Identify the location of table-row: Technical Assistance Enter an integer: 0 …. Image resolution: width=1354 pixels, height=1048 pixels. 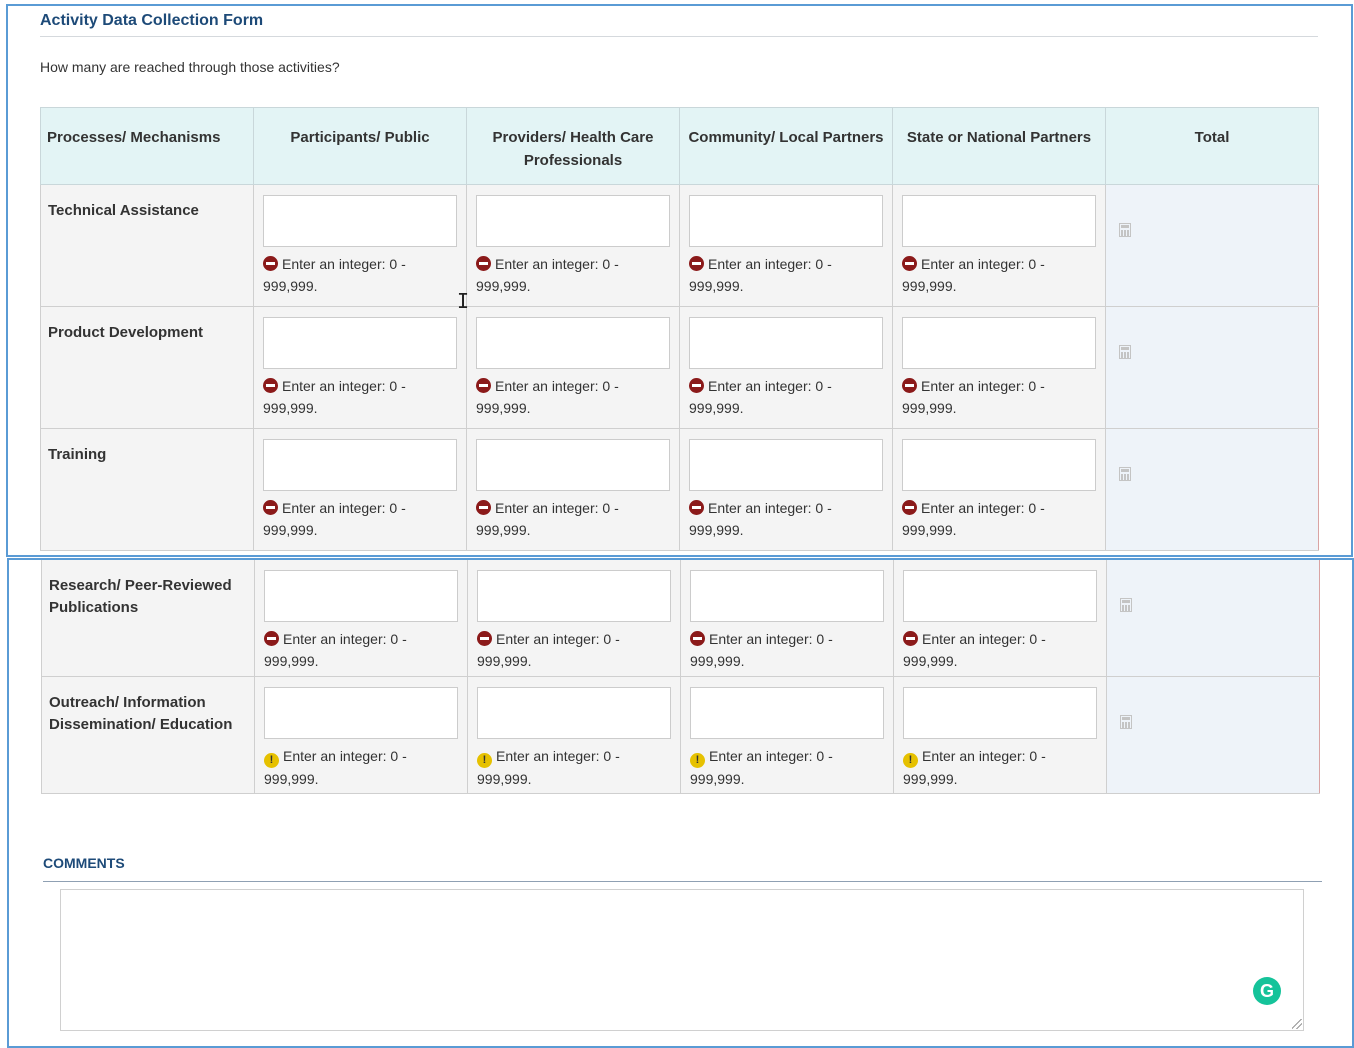
(679, 245).